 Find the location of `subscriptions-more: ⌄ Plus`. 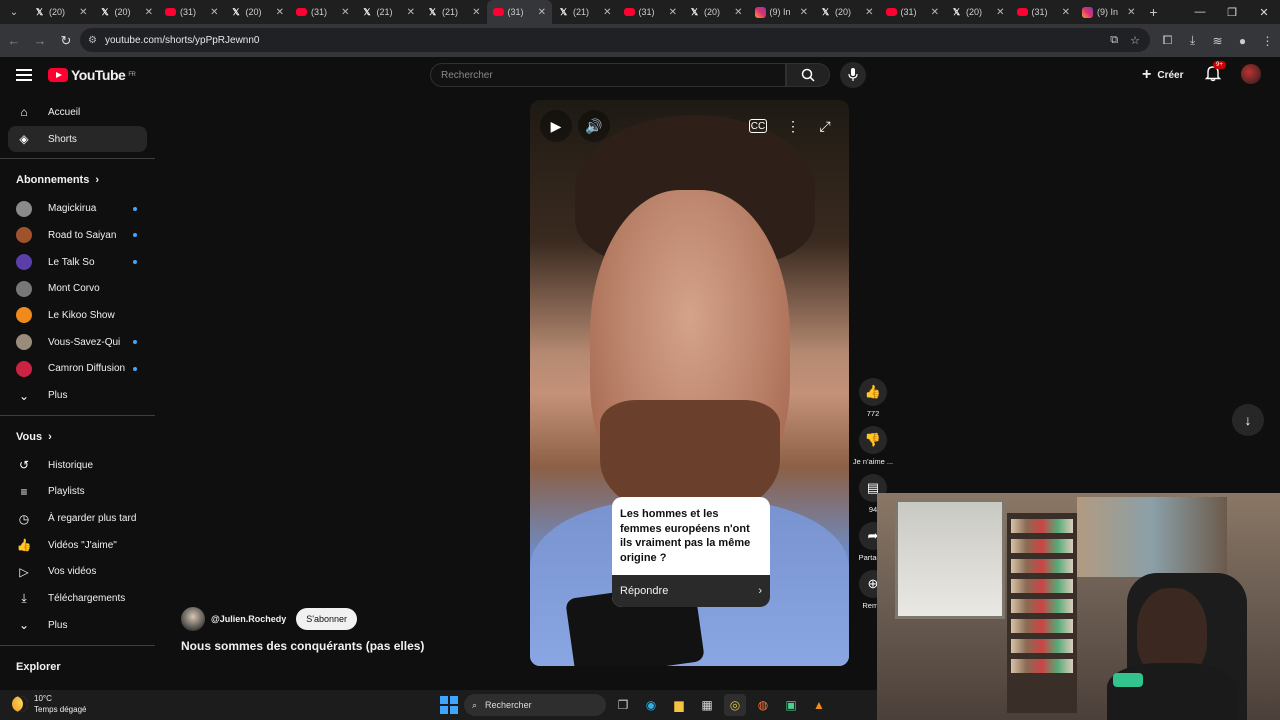

subscriptions-more: ⌄ Plus is located at coordinates (77, 395).